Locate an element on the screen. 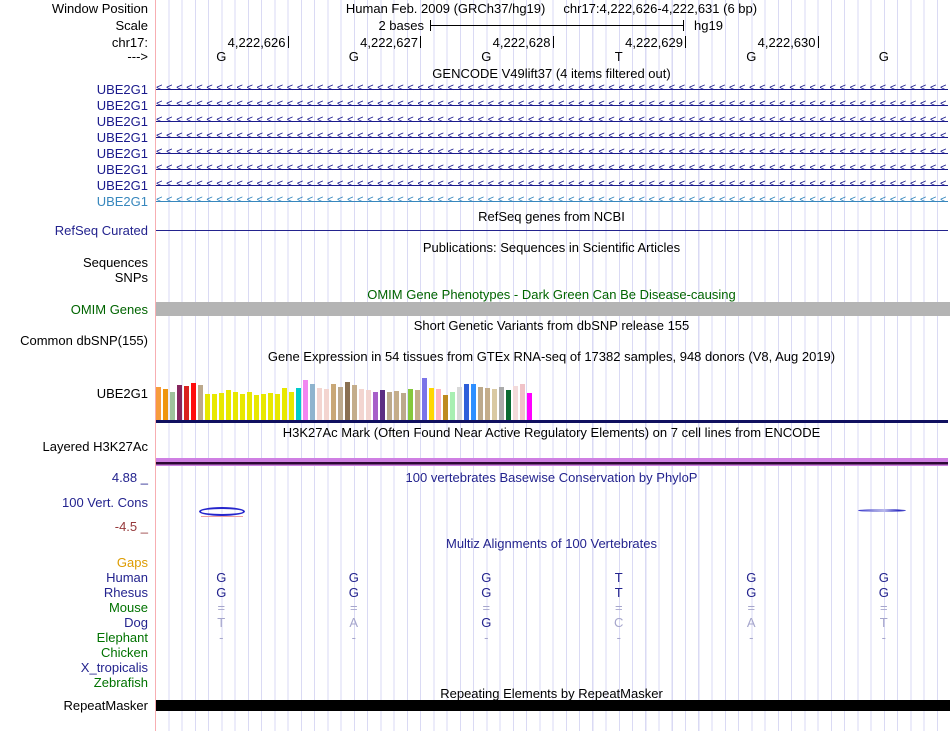  species-label-mouse: Mouse is located at coordinates (74, 607).